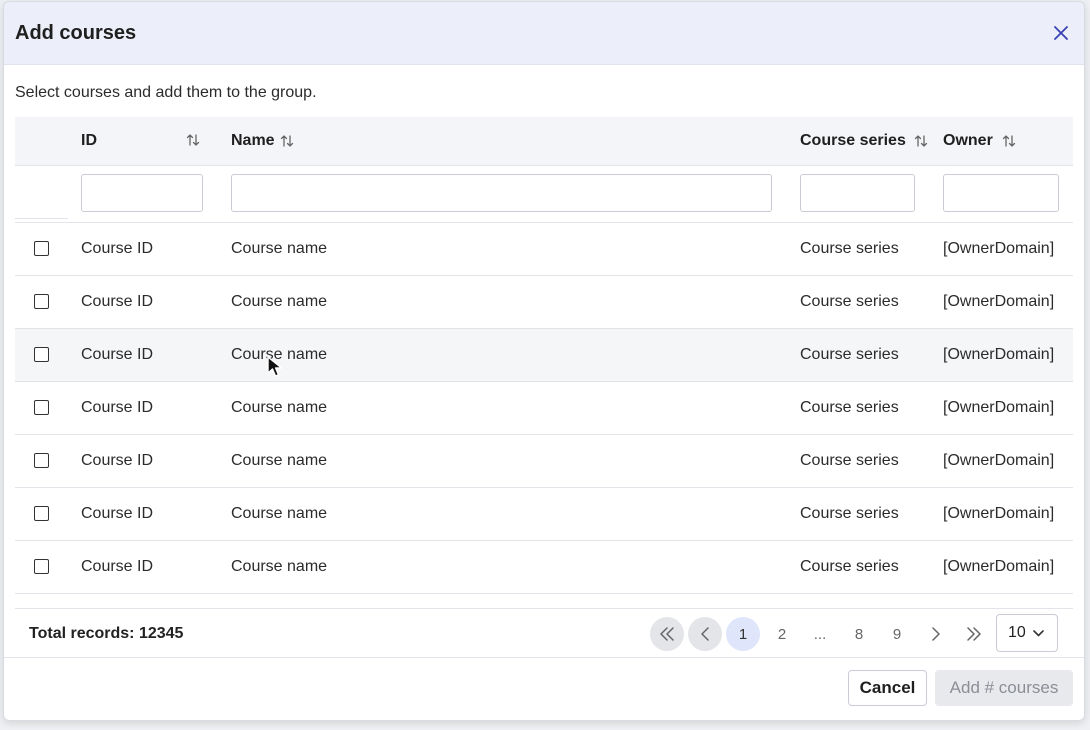 Image resolution: width=1090 pixels, height=730 pixels. I want to click on table-header: ID Name Course series Owner, so click(544, 141).